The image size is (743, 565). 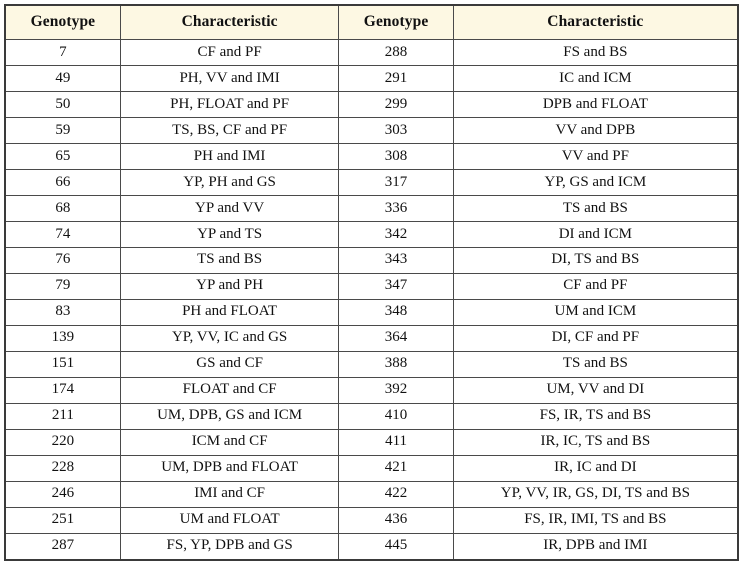 I want to click on cell-genotype-right: 364, so click(x=396, y=338).